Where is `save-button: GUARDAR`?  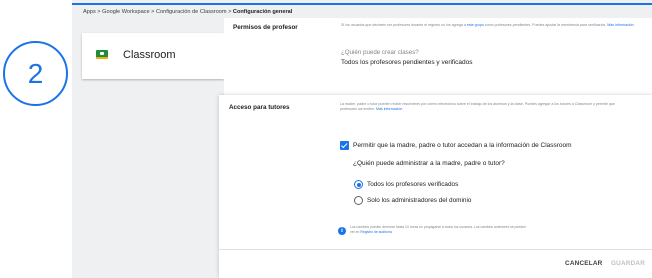
save-button: GUARDAR is located at coordinates (628, 263).